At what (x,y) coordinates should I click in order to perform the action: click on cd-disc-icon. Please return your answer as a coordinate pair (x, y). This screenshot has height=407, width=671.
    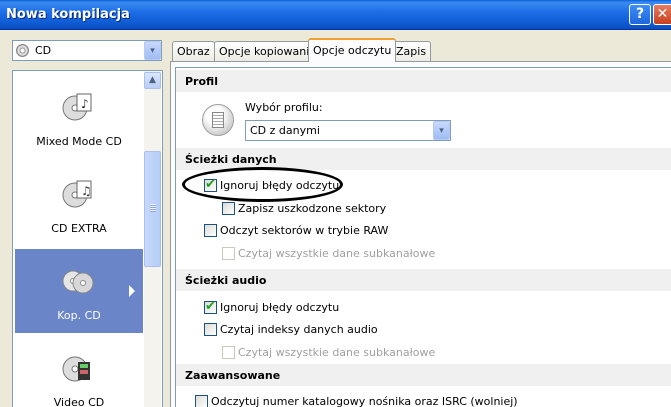
    Looking at the image, I should click on (22, 50).